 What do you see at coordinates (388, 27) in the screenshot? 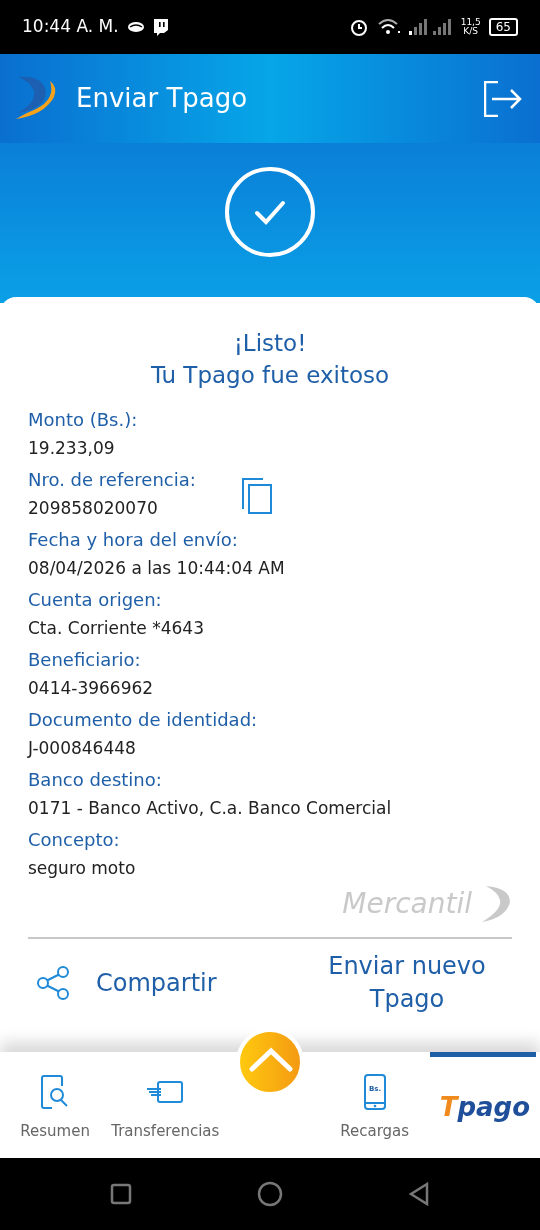
I see `wifi-icon` at bounding box center [388, 27].